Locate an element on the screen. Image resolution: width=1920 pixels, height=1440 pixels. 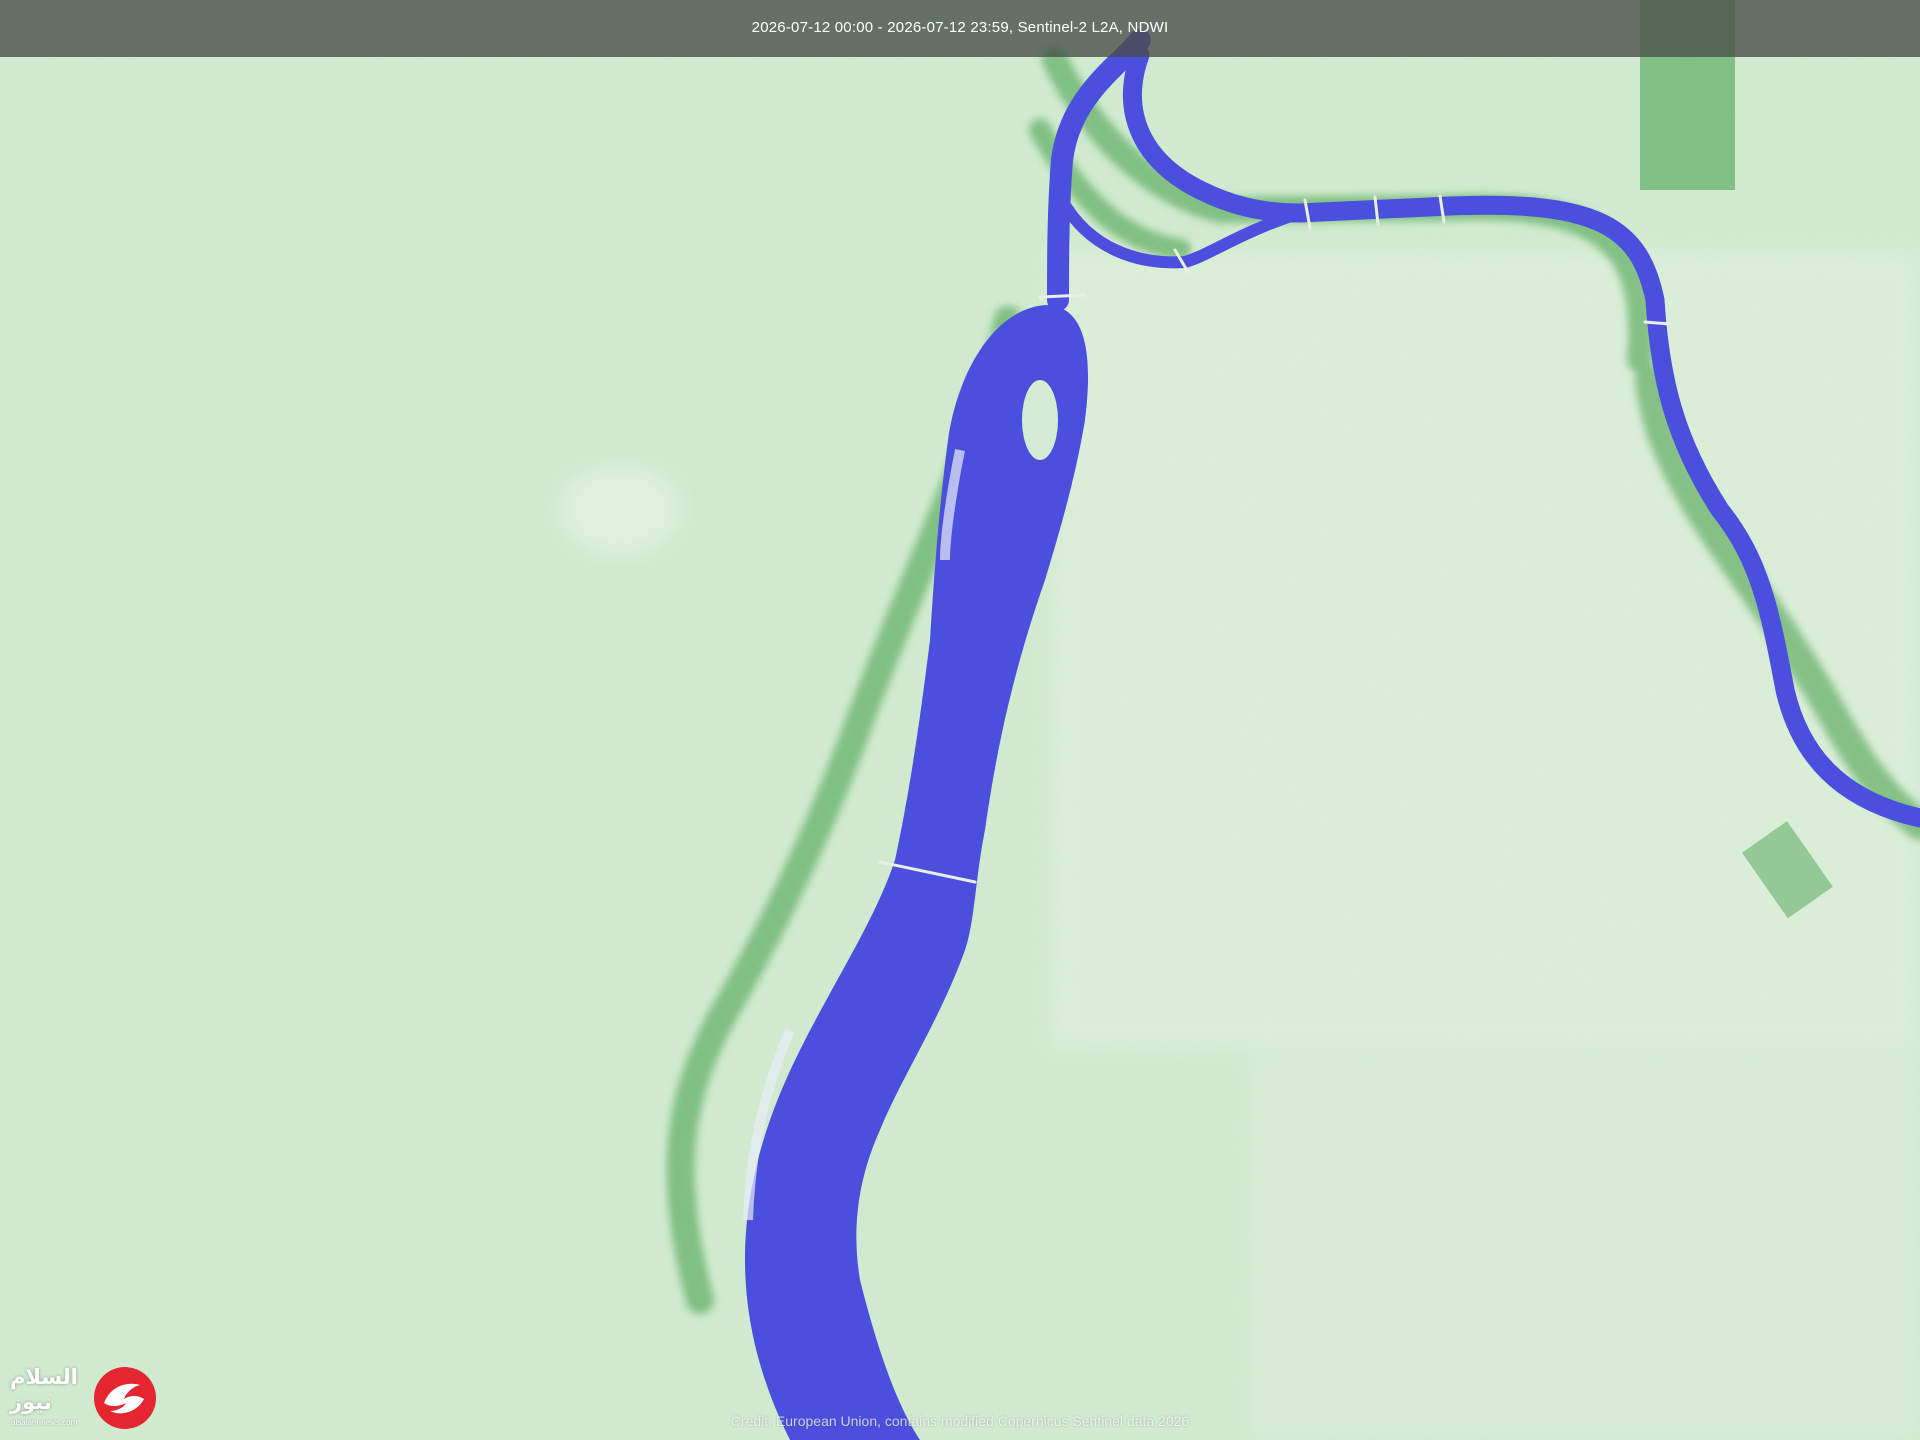
logo-name-line2: نيوز is located at coordinates (31, 1402).